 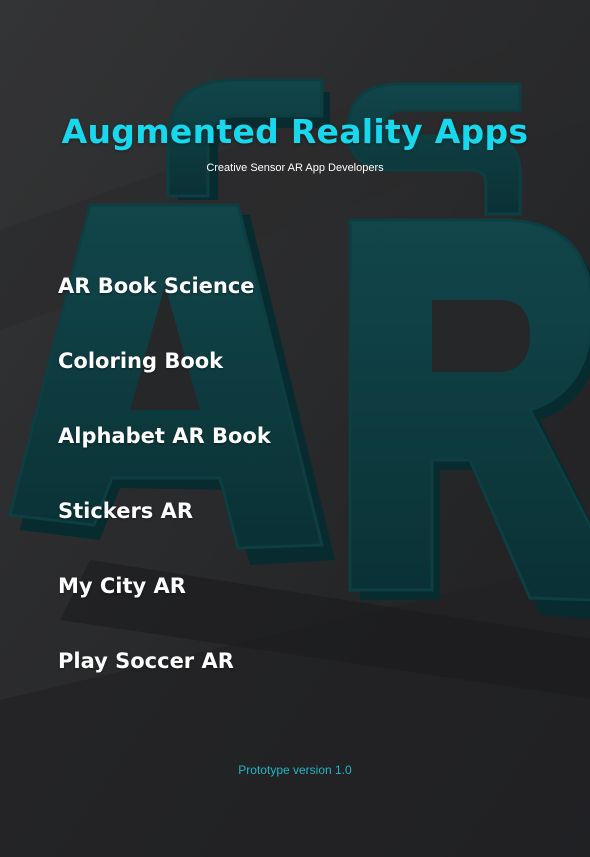 What do you see at coordinates (164, 303) in the screenshot?
I see `menu-item-ar-book-science: AR Book Science` at bounding box center [164, 303].